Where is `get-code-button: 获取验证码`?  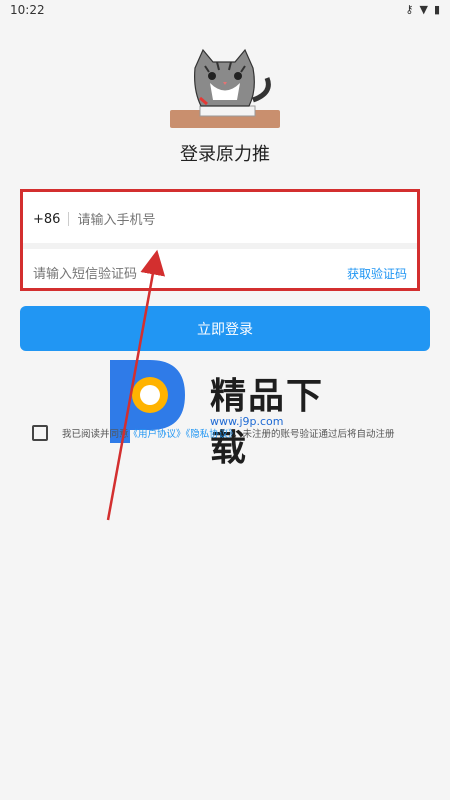 get-code-button: 获取验证码 is located at coordinates (377, 273).